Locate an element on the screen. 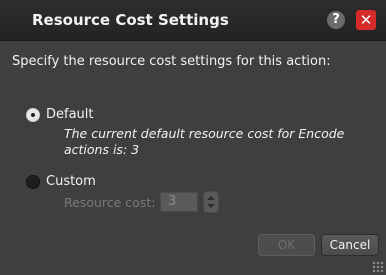 This screenshot has width=386, height=275. default-cost-note-line2: actions is: 3 is located at coordinates (102, 149).